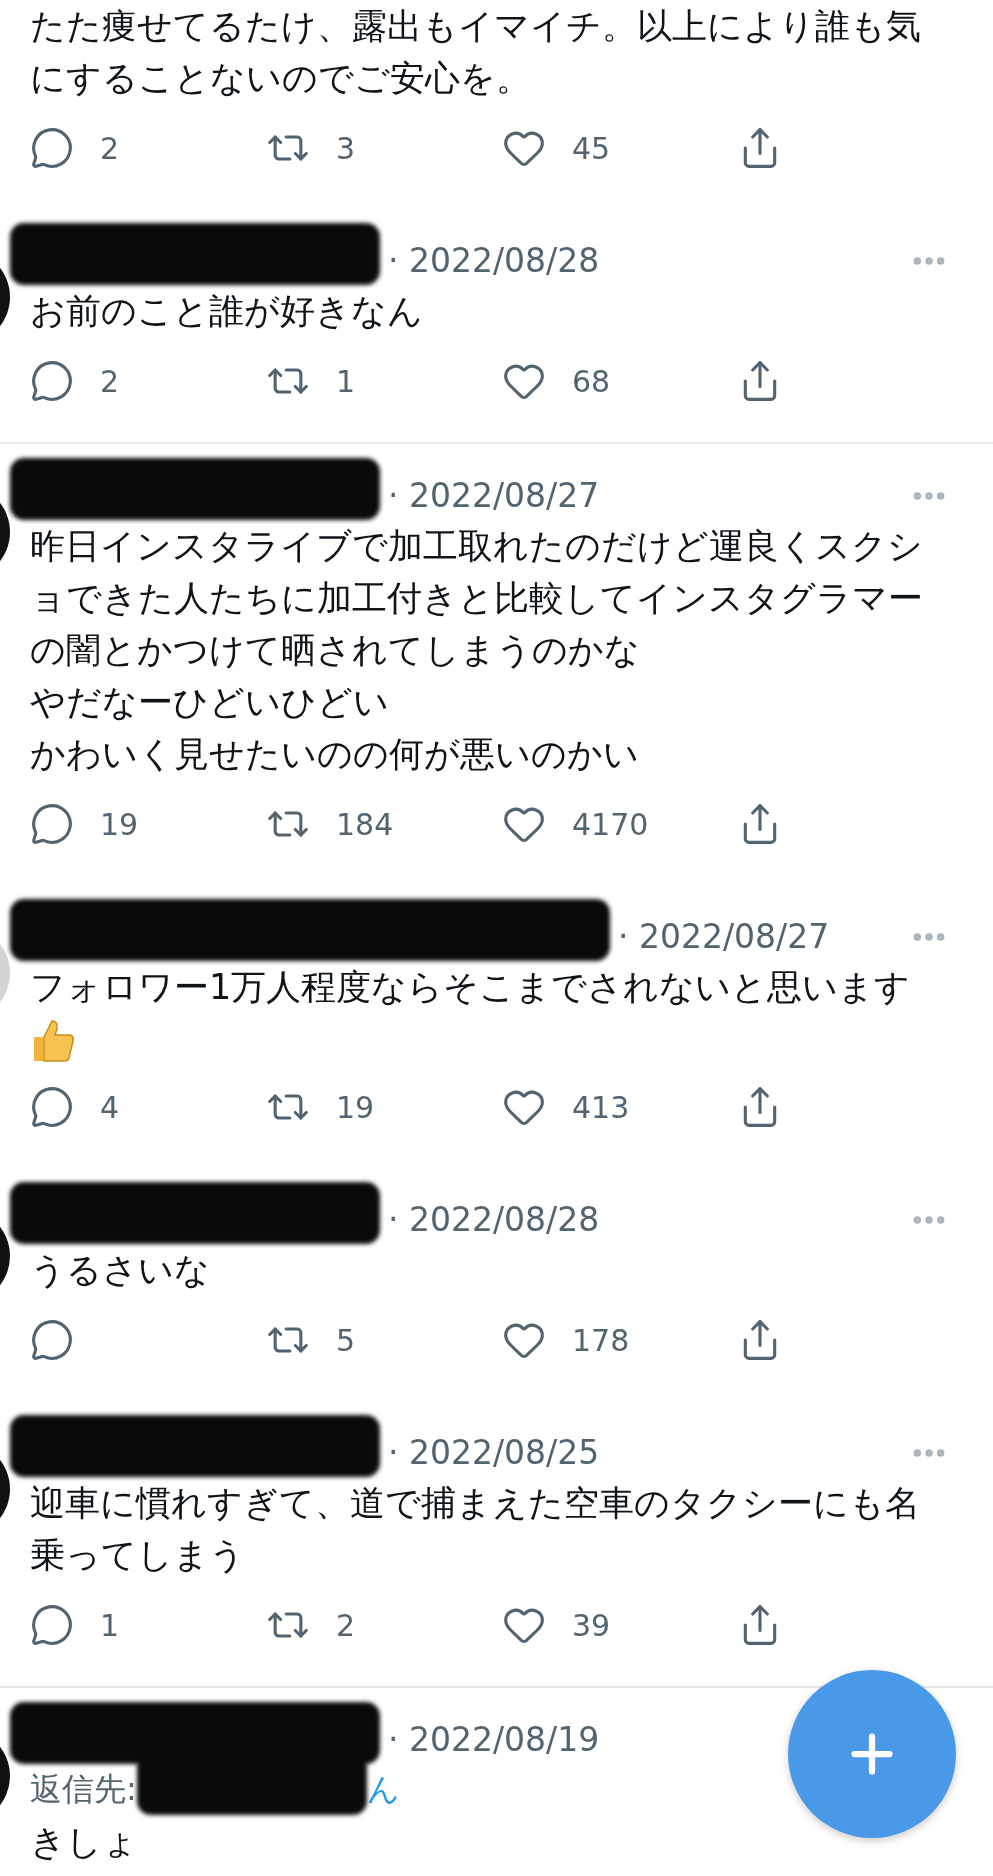  Describe the element at coordinates (591, 381) in the screenshot. I see `like-count: 68` at that location.